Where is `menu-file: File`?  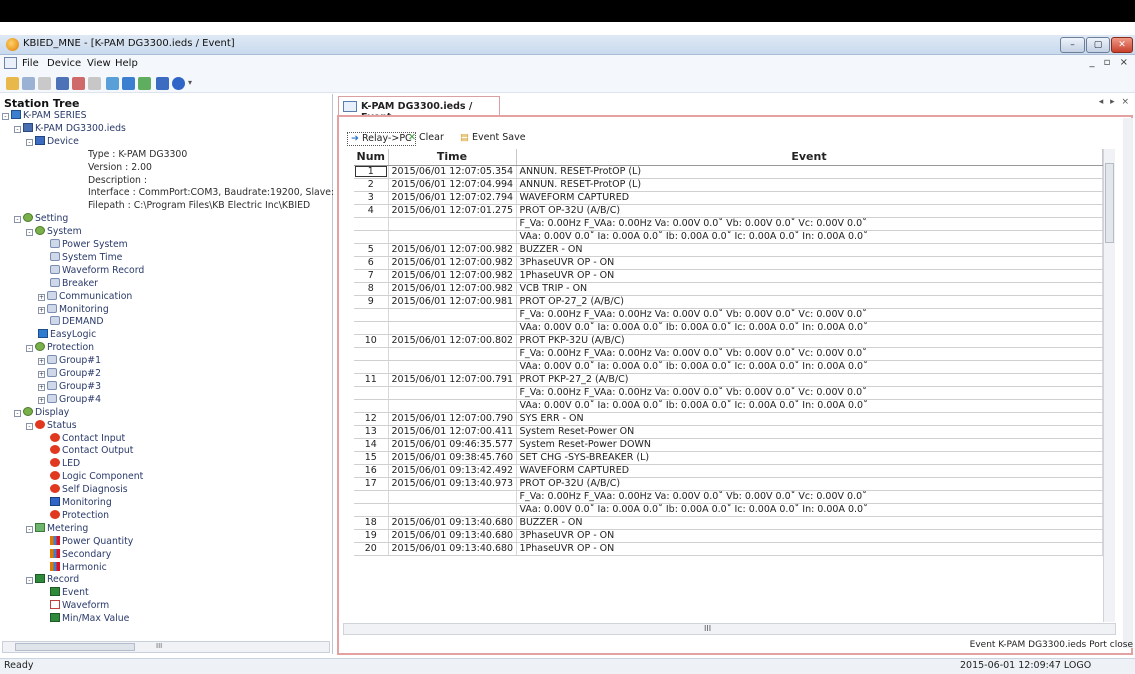 menu-file: File is located at coordinates (30, 63).